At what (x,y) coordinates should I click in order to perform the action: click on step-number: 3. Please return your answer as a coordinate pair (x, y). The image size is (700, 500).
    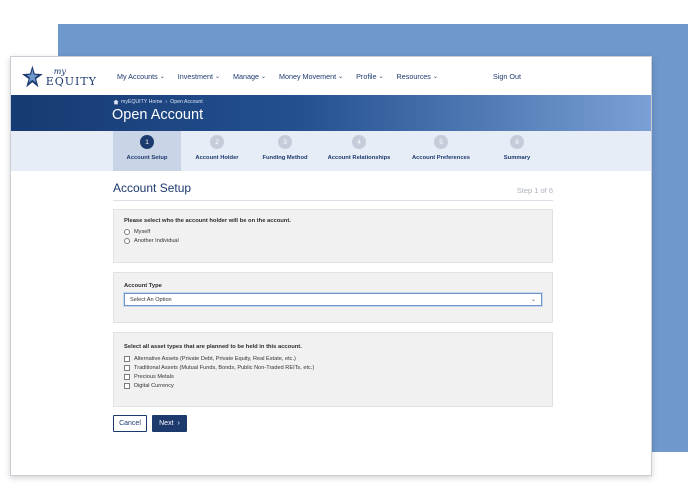
    Looking at the image, I should click on (285, 142).